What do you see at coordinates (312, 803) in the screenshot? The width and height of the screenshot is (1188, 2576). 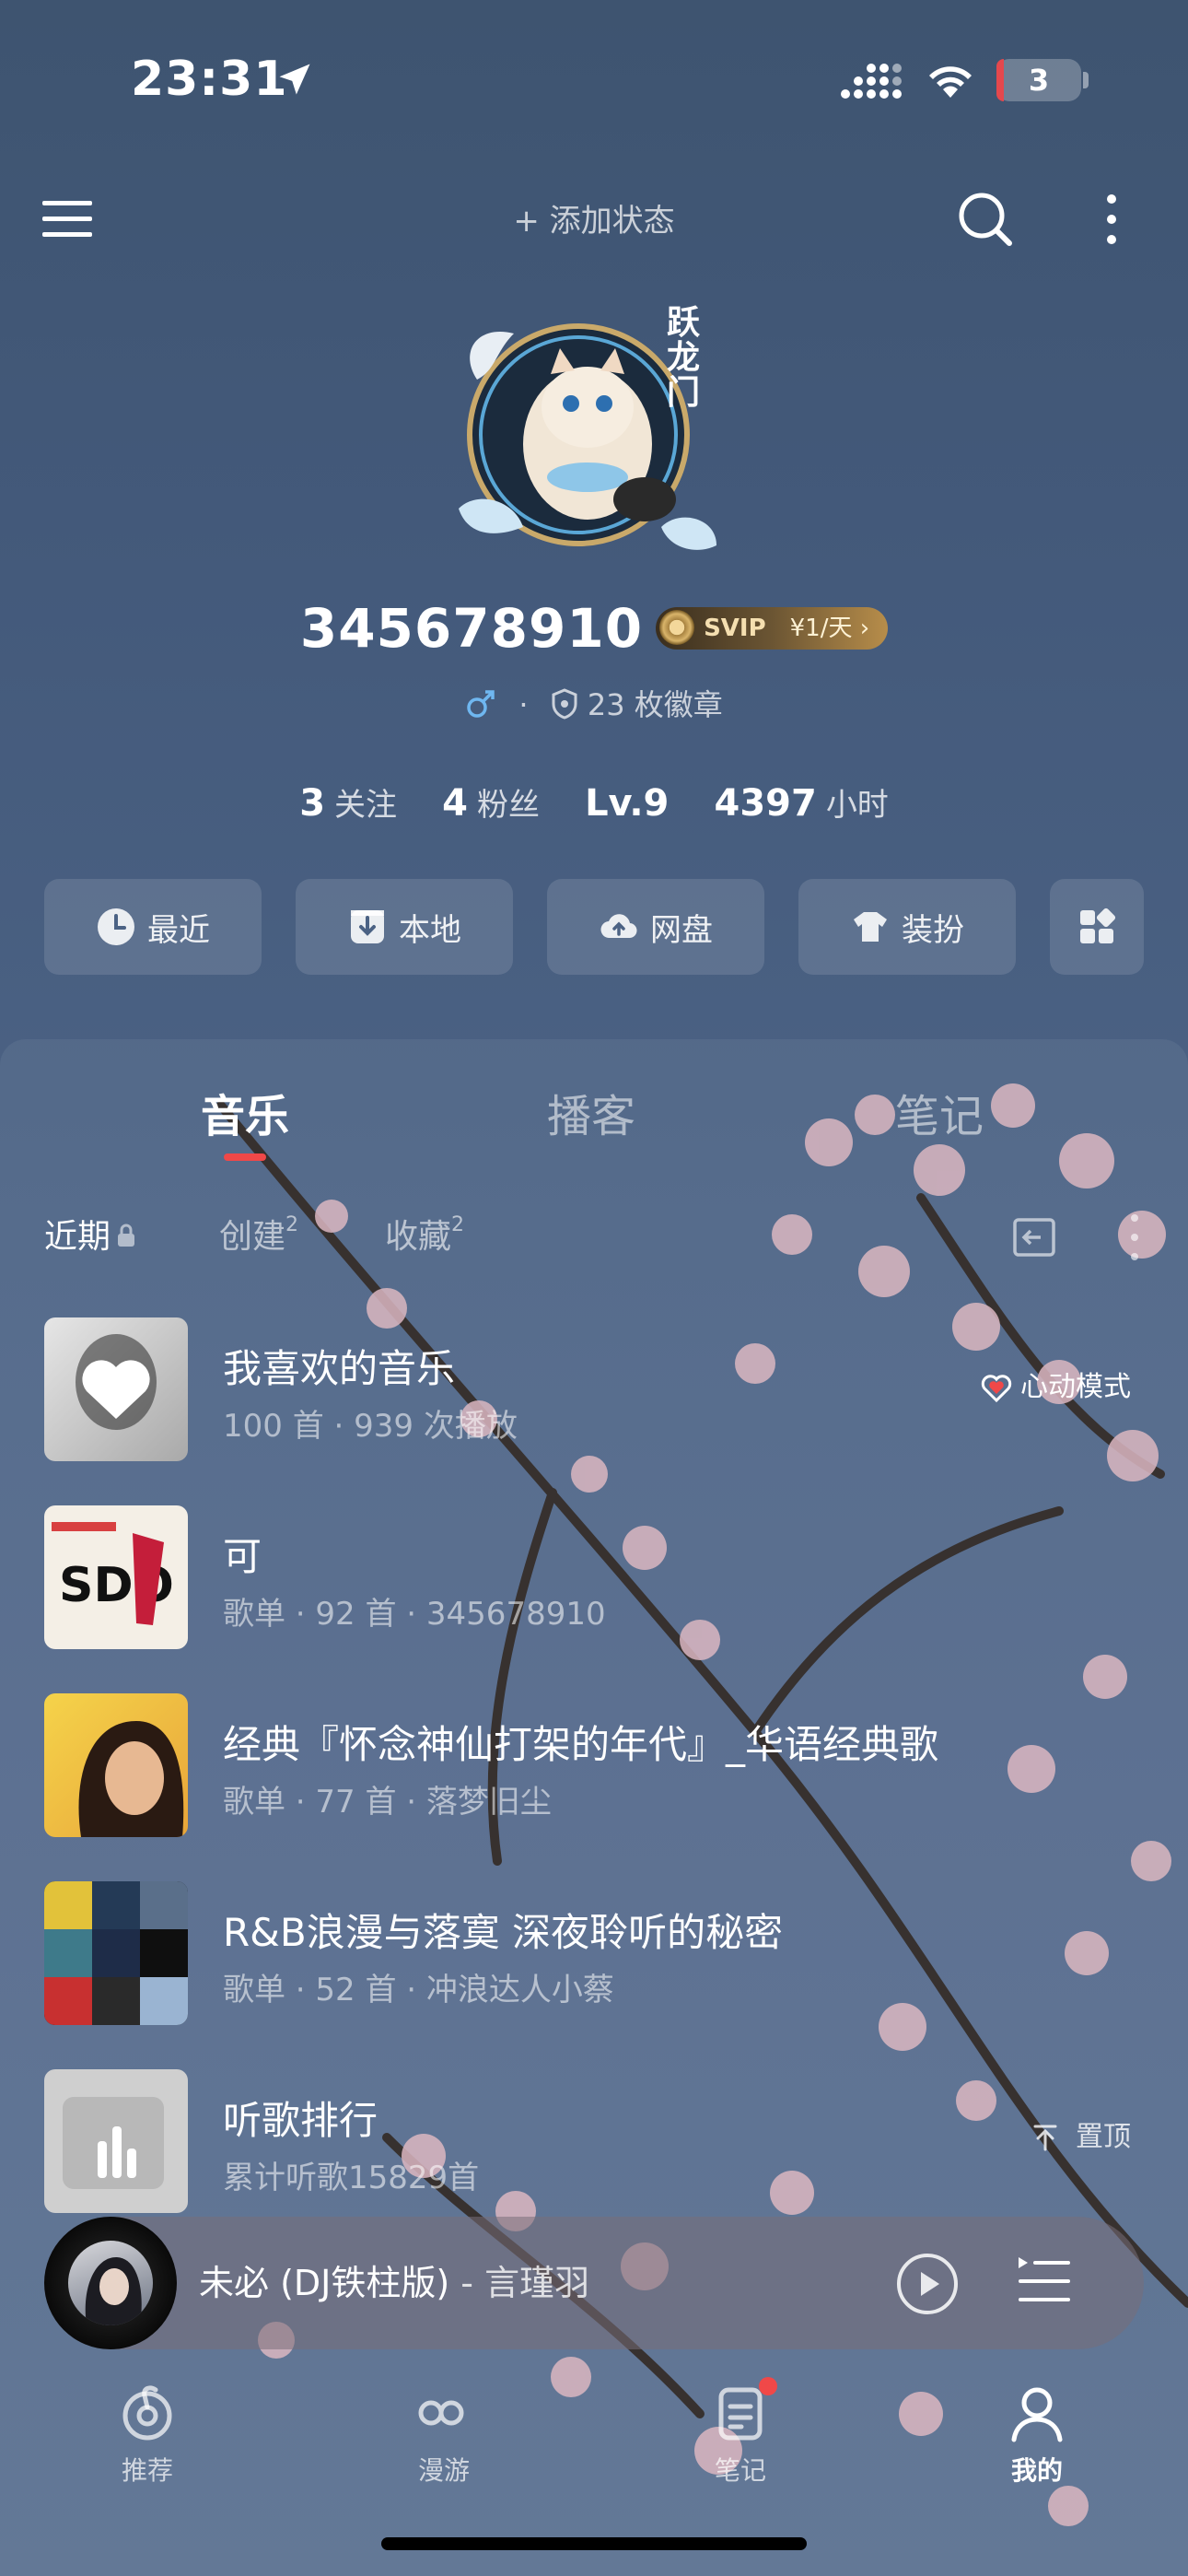 I see `stat-num: 3` at bounding box center [312, 803].